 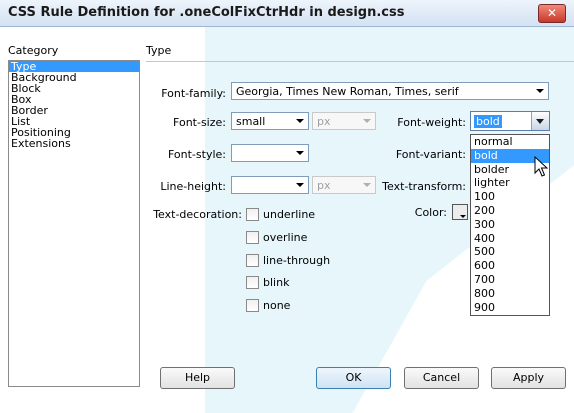 What do you see at coordinates (510, 197) in the screenshot?
I see `font-weight-option: 100` at bounding box center [510, 197].